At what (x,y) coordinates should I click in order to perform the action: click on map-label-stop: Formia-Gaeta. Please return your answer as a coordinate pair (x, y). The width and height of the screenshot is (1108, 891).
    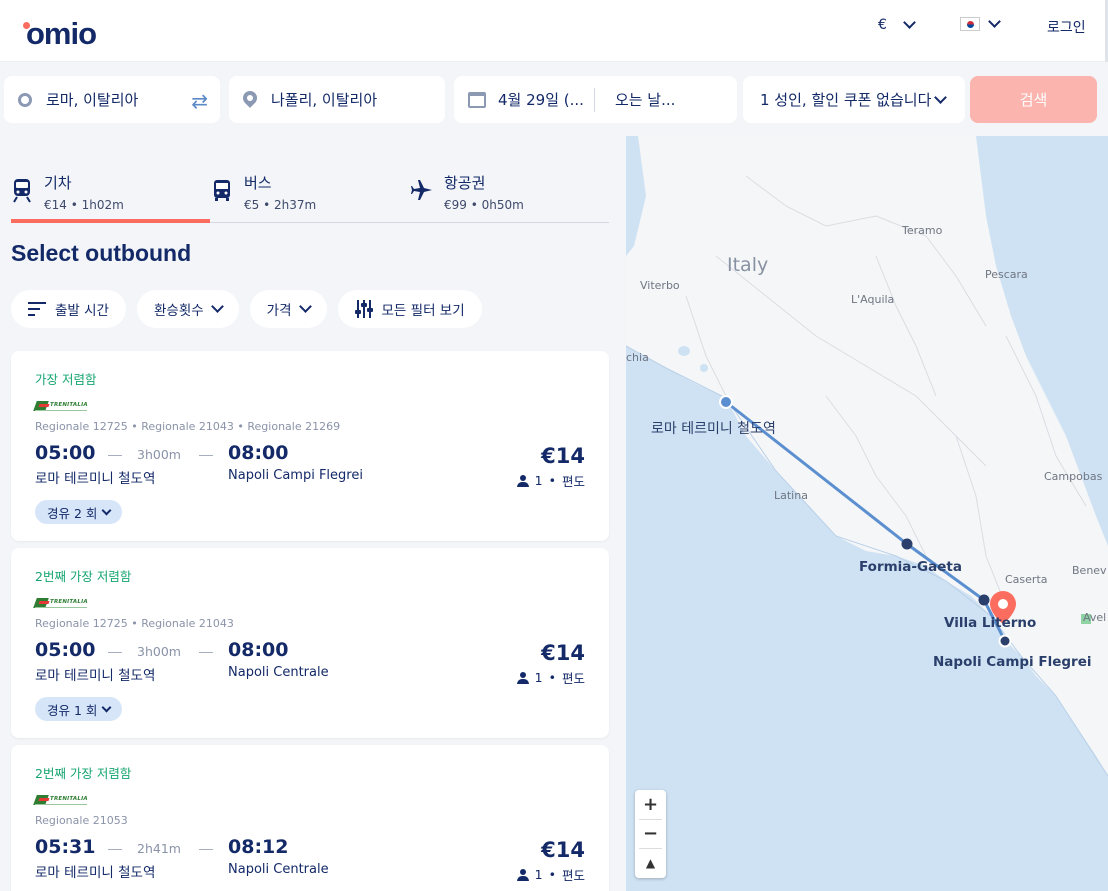
    Looking at the image, I should click on (910, 567).